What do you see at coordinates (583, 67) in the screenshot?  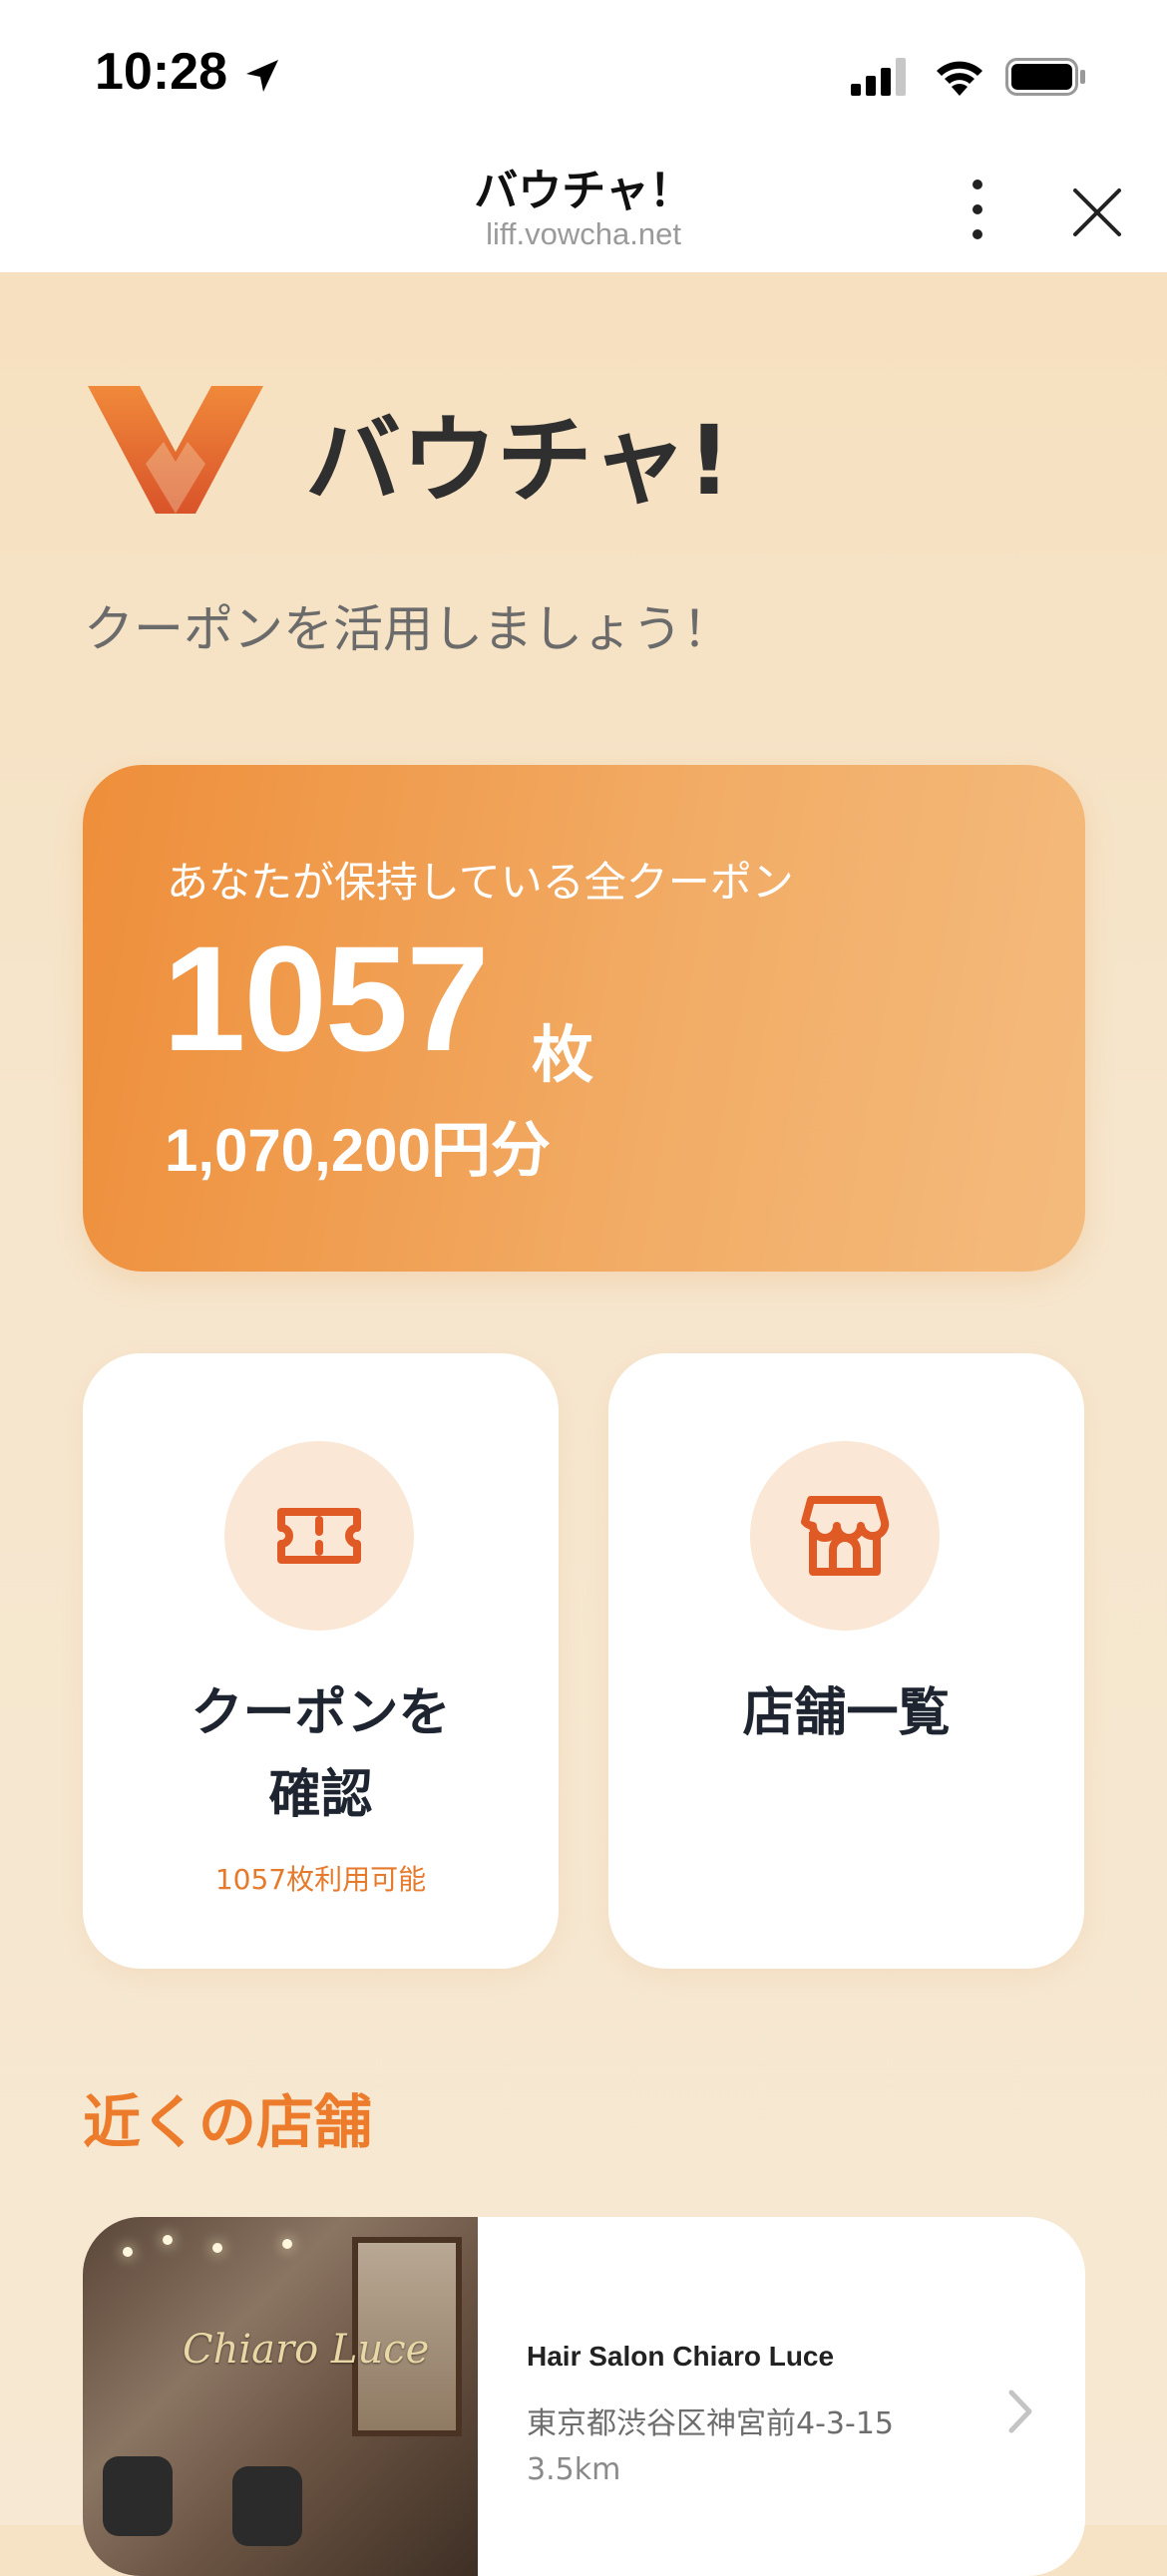 I see `status-bar: 10:28` at bounding box center [583, 67].